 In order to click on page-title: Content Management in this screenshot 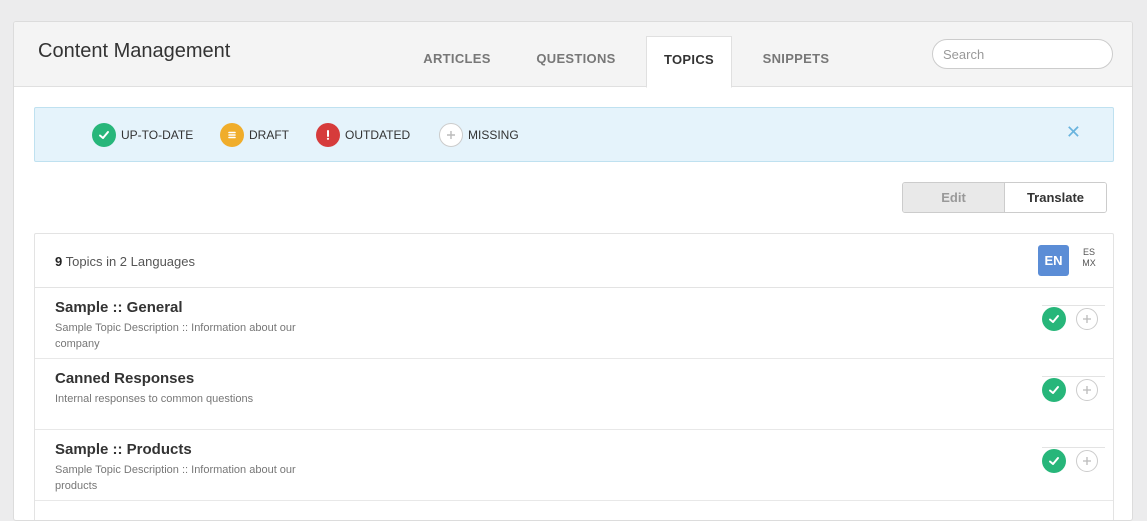, I will do `click(134, 51)`.